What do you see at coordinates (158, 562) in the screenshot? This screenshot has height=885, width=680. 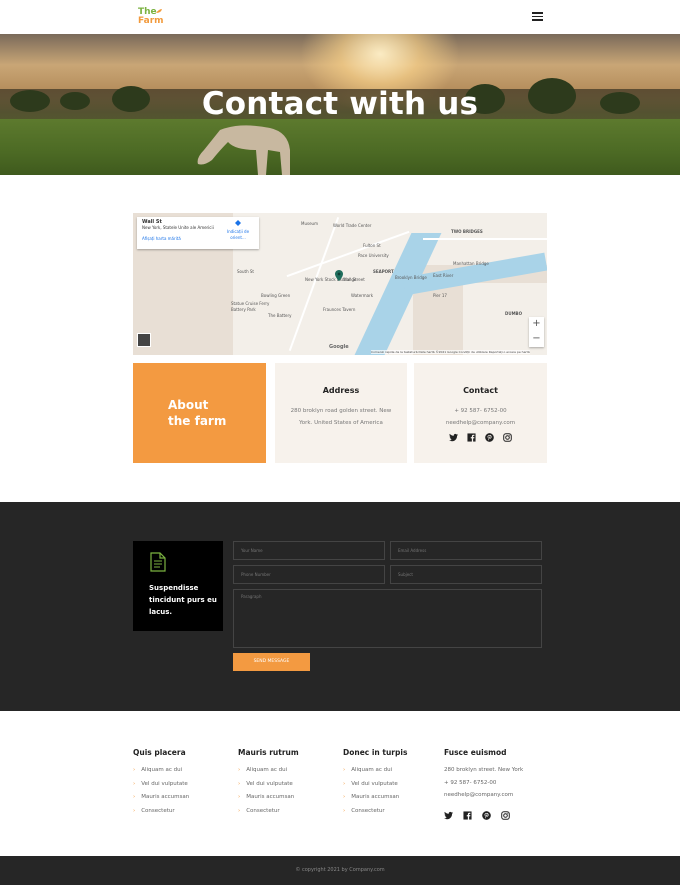 I see `document-icon` at bounding box center [158, 562].